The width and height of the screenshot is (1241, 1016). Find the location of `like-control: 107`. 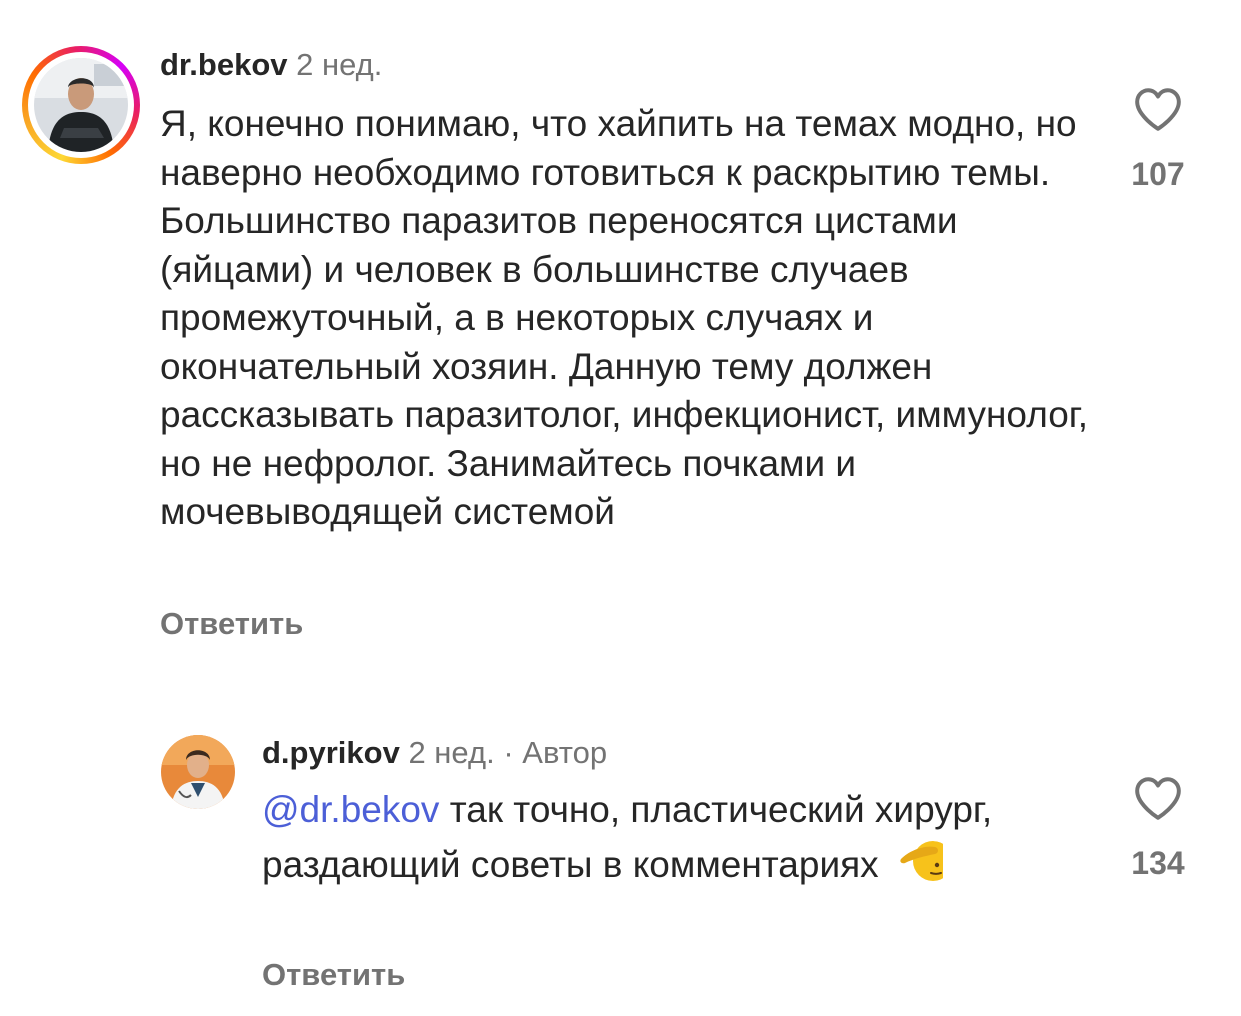

like-control: 107 is located at coordinates (1158, 139).